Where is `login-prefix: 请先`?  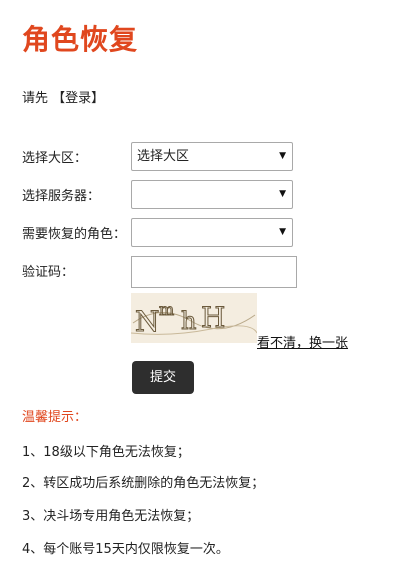 login-prefix: 请先 is located at coordinates (35, 98).